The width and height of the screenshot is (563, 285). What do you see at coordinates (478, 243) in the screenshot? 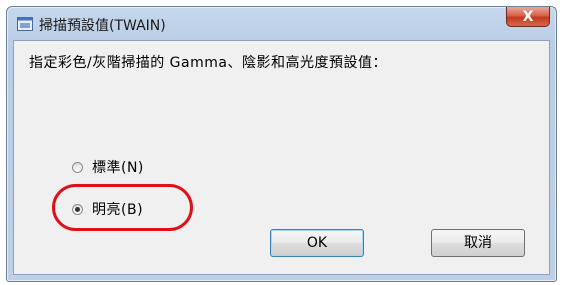
I see `cancel-button: 取消` at bounding box center [478, 243].